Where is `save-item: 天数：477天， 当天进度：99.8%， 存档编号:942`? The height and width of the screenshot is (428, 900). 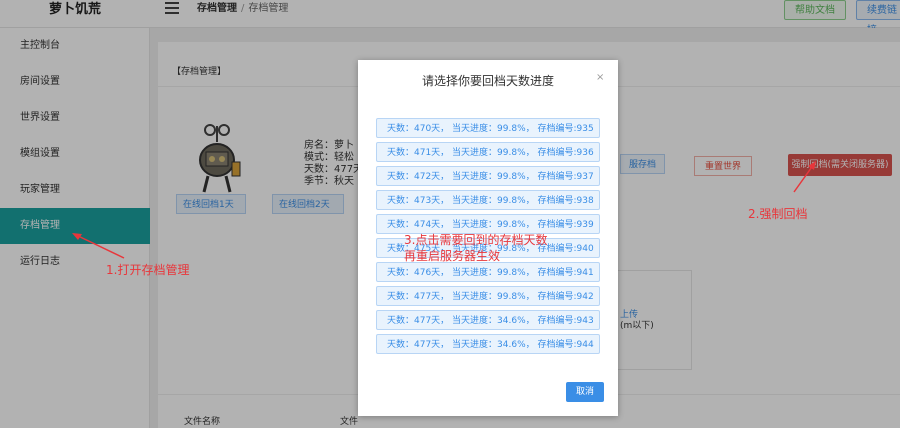
save-item: 天数：477天， 当天进度：99.8%， 存档编号:942 is located at coordinates (488, 296).